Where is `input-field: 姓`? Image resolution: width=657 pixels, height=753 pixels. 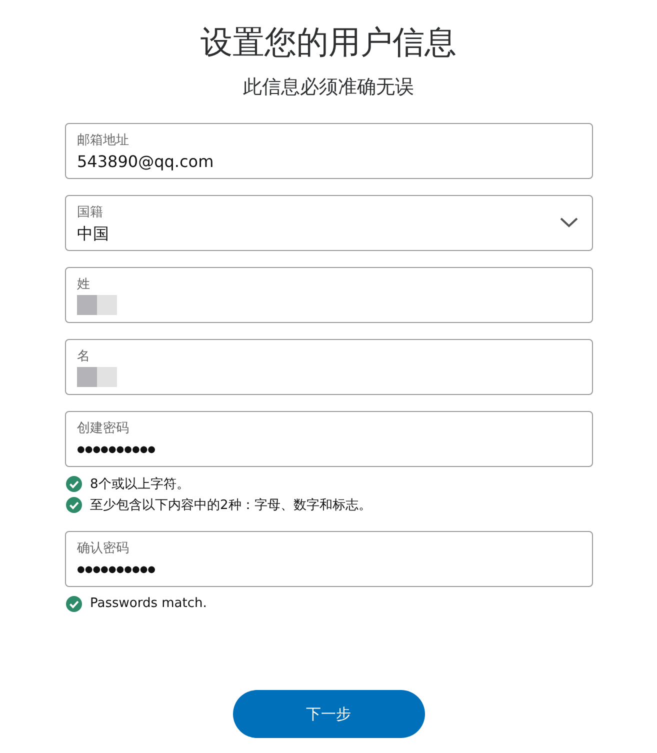
input-field: 姓 is located at coordinates (329, 295).